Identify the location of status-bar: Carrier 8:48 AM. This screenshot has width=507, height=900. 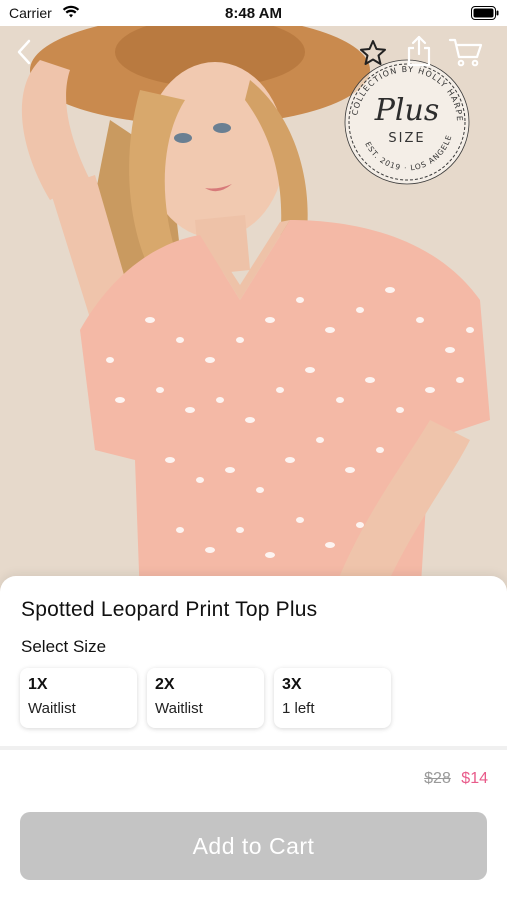
(253, 13).